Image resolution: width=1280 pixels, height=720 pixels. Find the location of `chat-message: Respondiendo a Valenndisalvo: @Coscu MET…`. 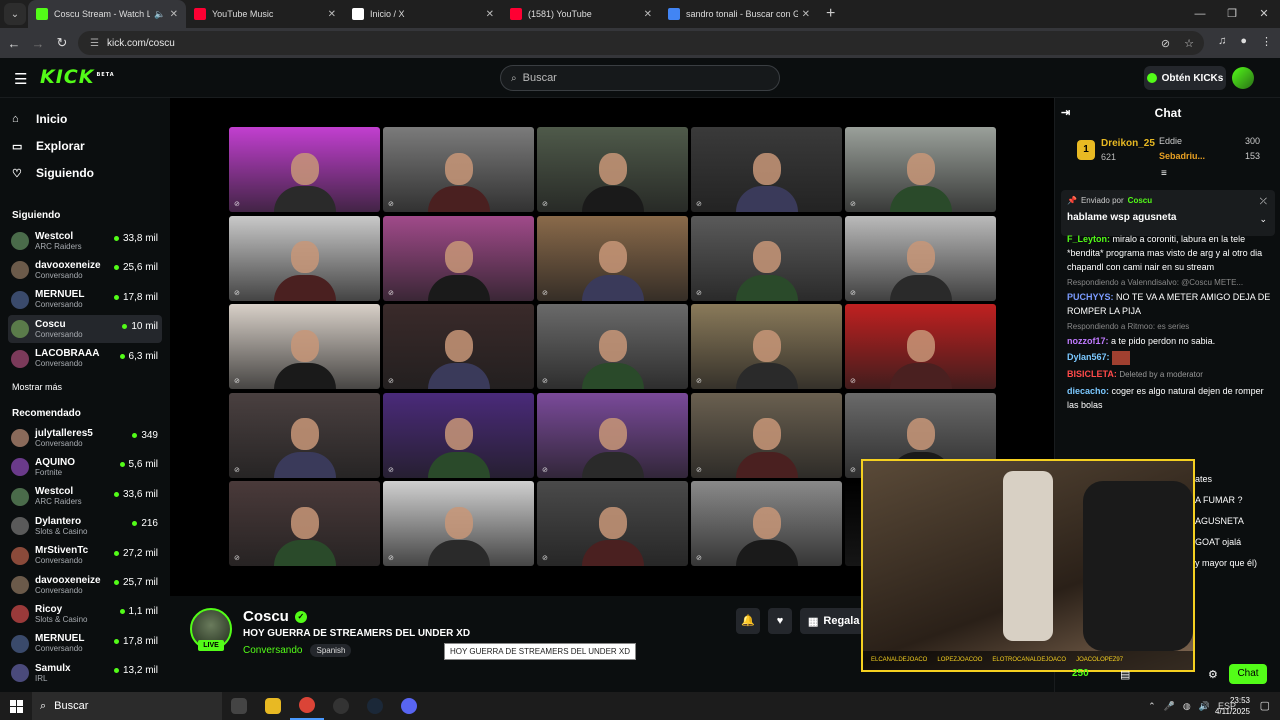

chat-message: Respondiendo a Valenndisalvo: @Coscu MET… is located at coordinates (1171, 297).